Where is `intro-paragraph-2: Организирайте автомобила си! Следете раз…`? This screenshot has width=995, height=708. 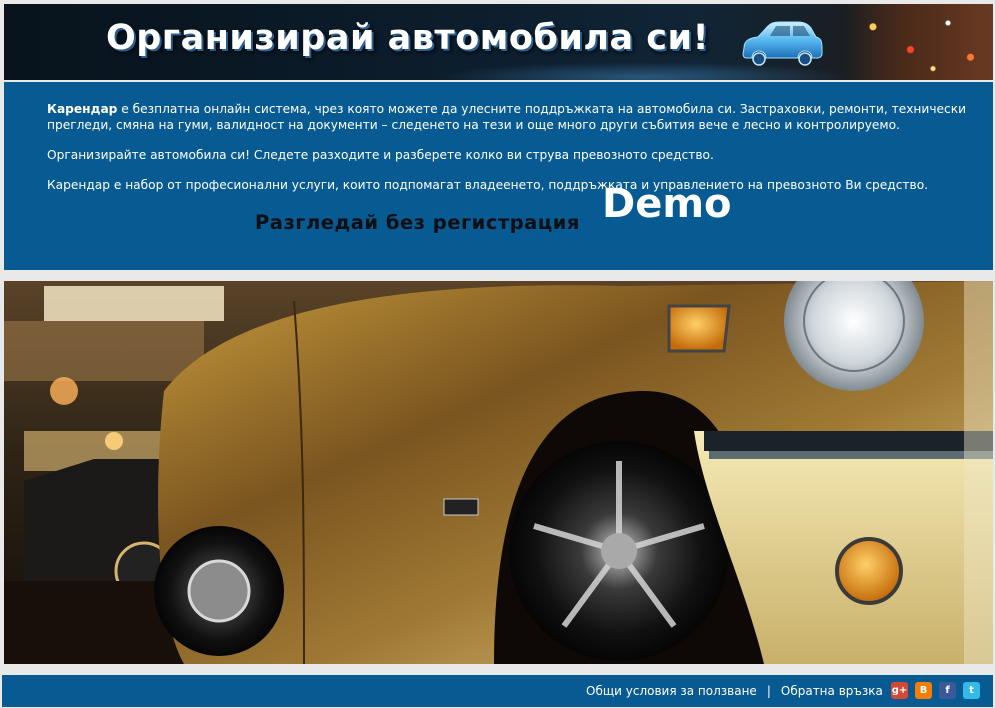
intro-paragraph-2: Организирайте автомобила си! Следете раз… is located at coordinates (380, 155).